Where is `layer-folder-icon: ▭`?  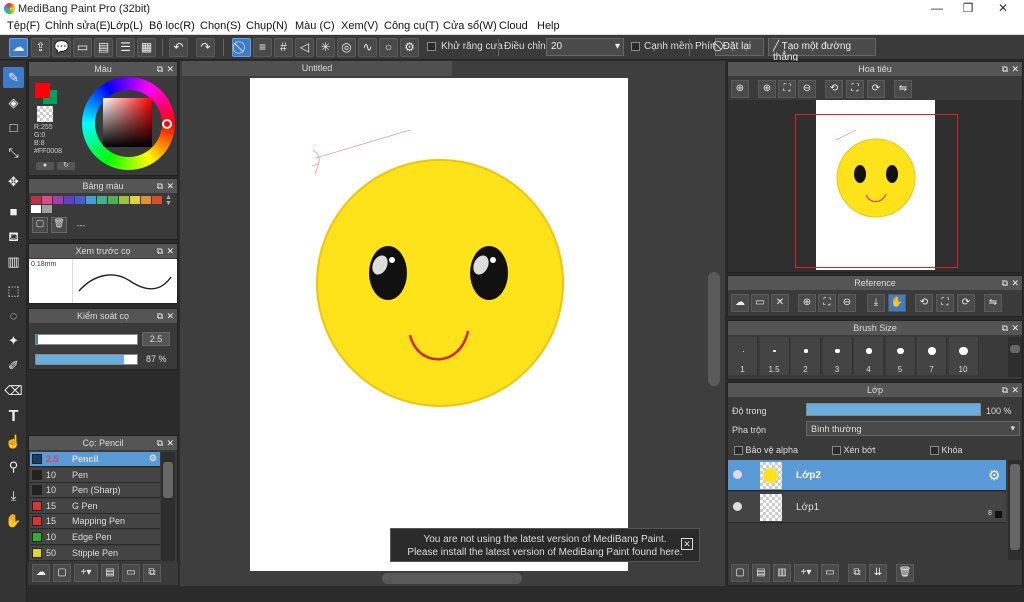 layer-folder-icon: ▭ is located at coordinates (830, 573).